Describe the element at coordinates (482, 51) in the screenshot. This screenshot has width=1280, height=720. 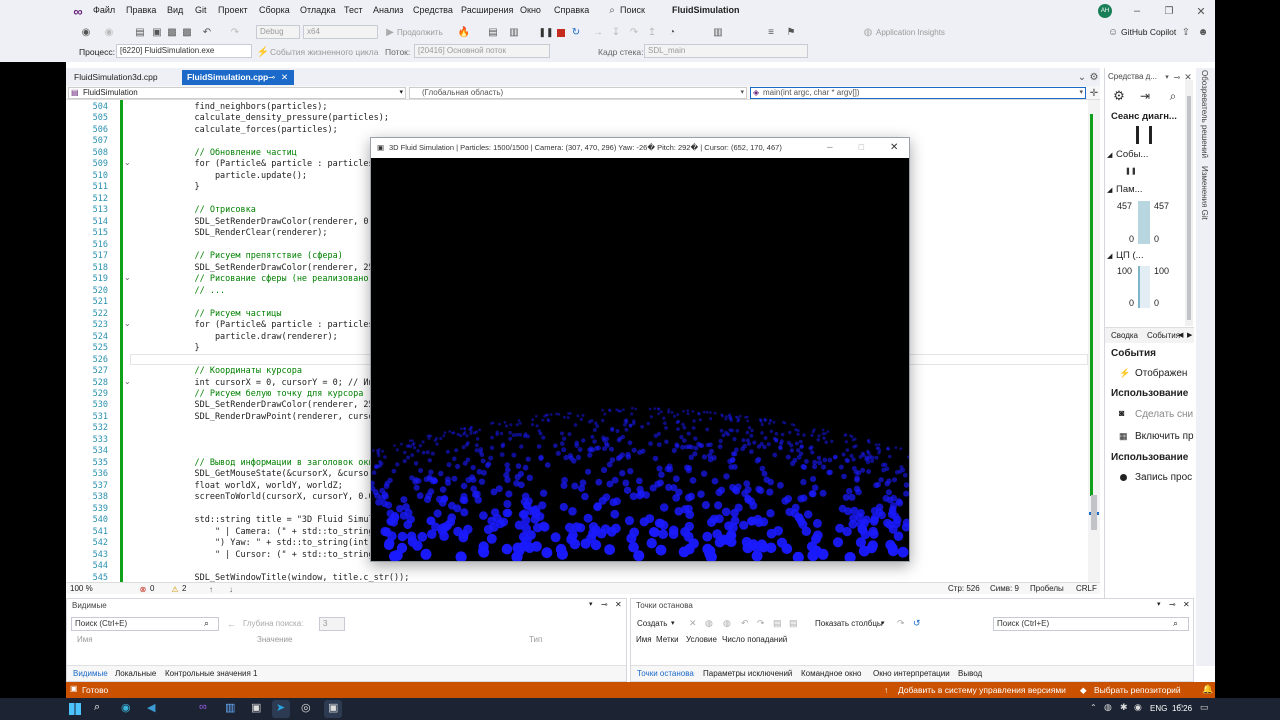
I see `thread-select: [20416] Основной поток` at that location.